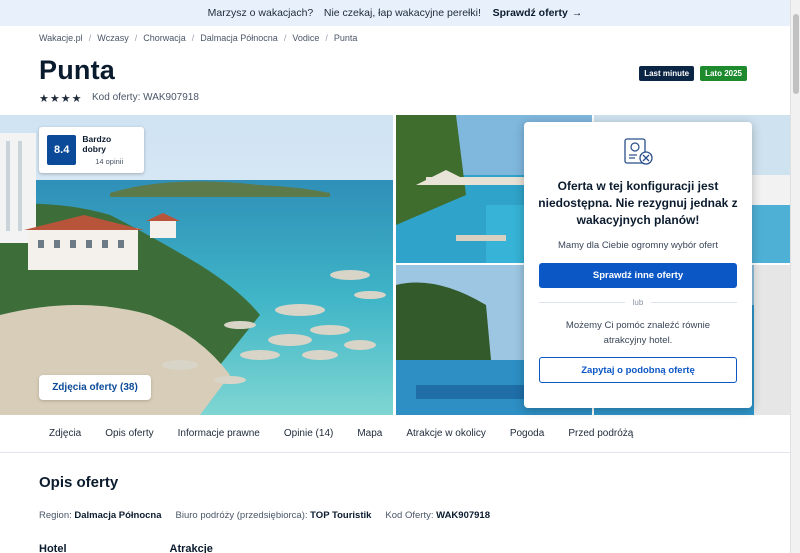  What do you see at coordinates (445, 433) in the screenshot?
I see `tab-attractions: Atrakcje w okolicy` at bounding box center [445, 433].